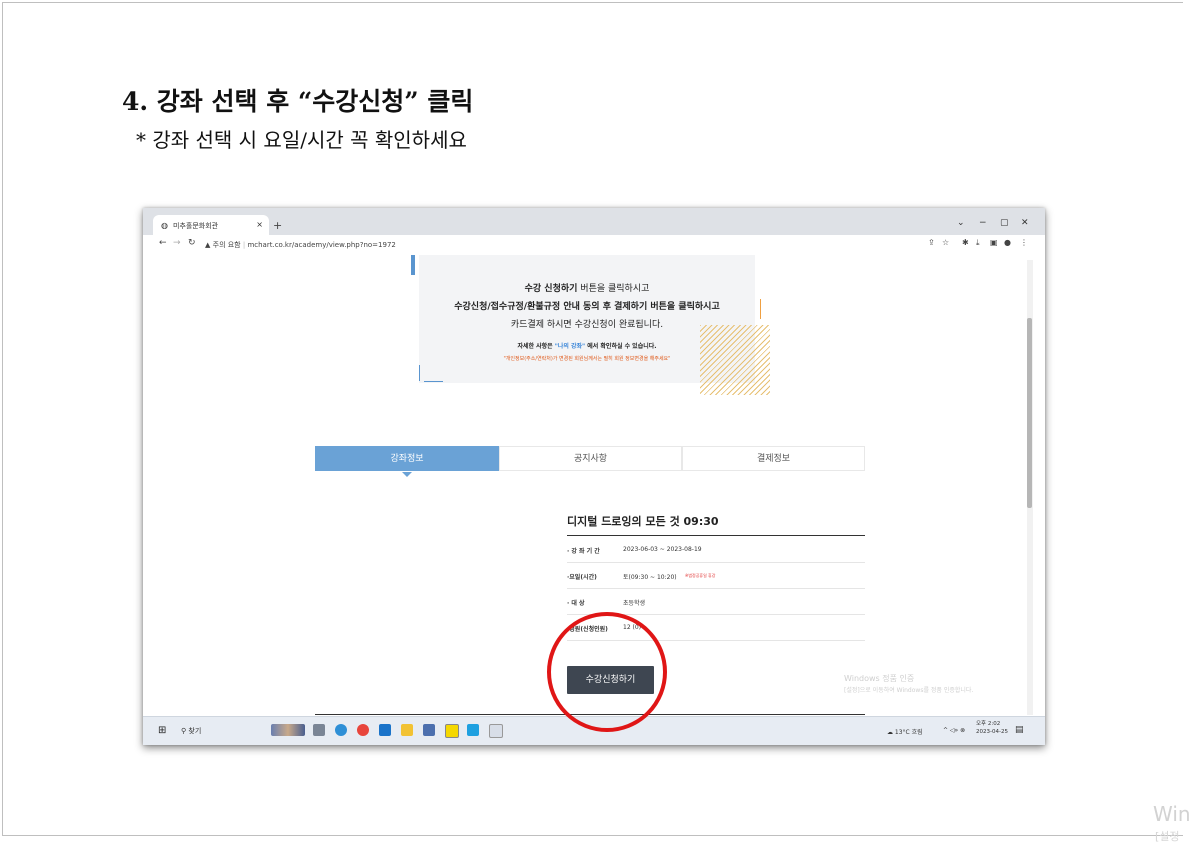 This screenshot has height=844, width=1189. I want to click on notification-icon: ▤, so click(1019, 730).